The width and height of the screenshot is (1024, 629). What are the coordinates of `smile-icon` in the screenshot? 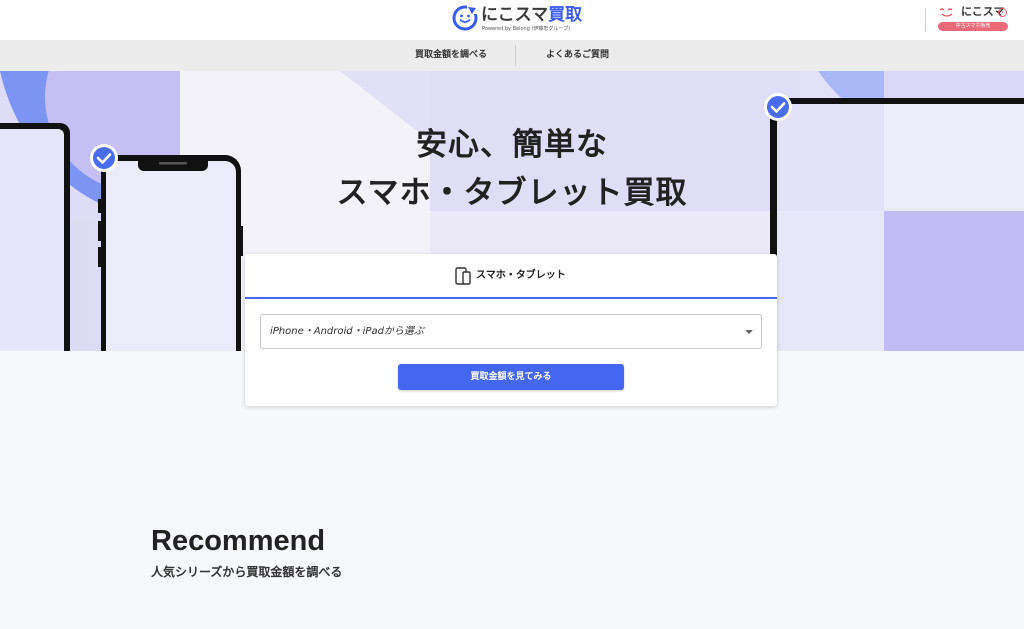 It's located at (946, 12).